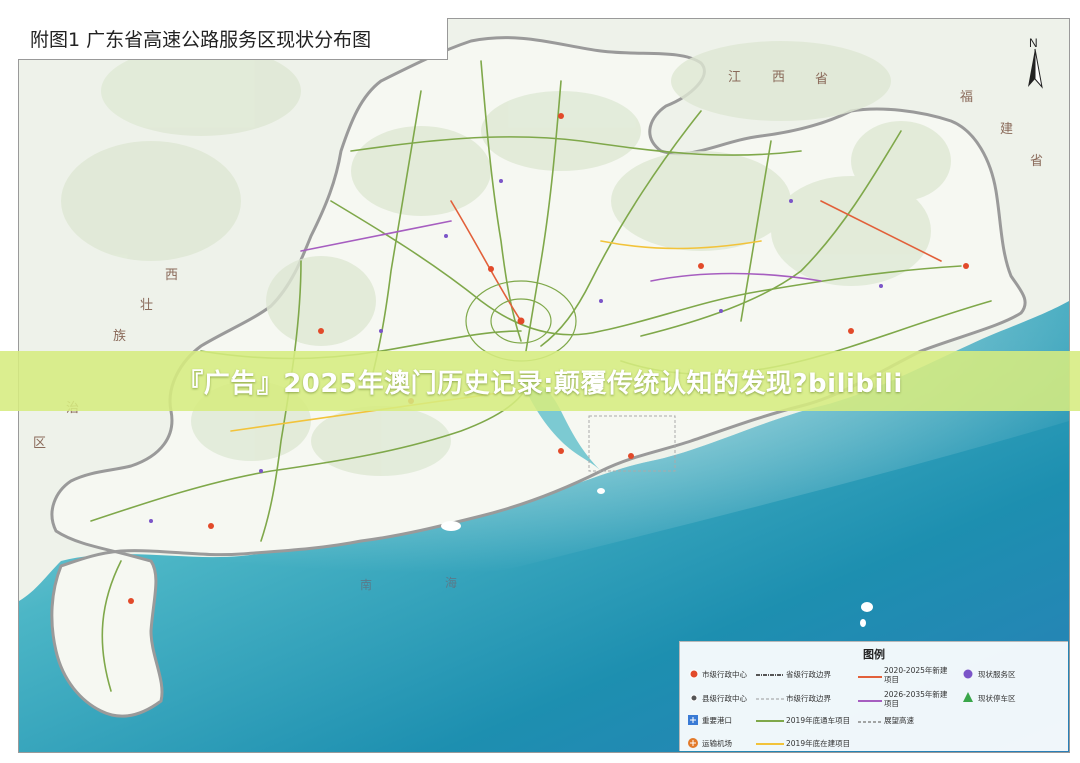  Describe the element at coordinates (808, 674) in the screenshot. I see `legend-prov-boundary: 省级行政边界` at that location.